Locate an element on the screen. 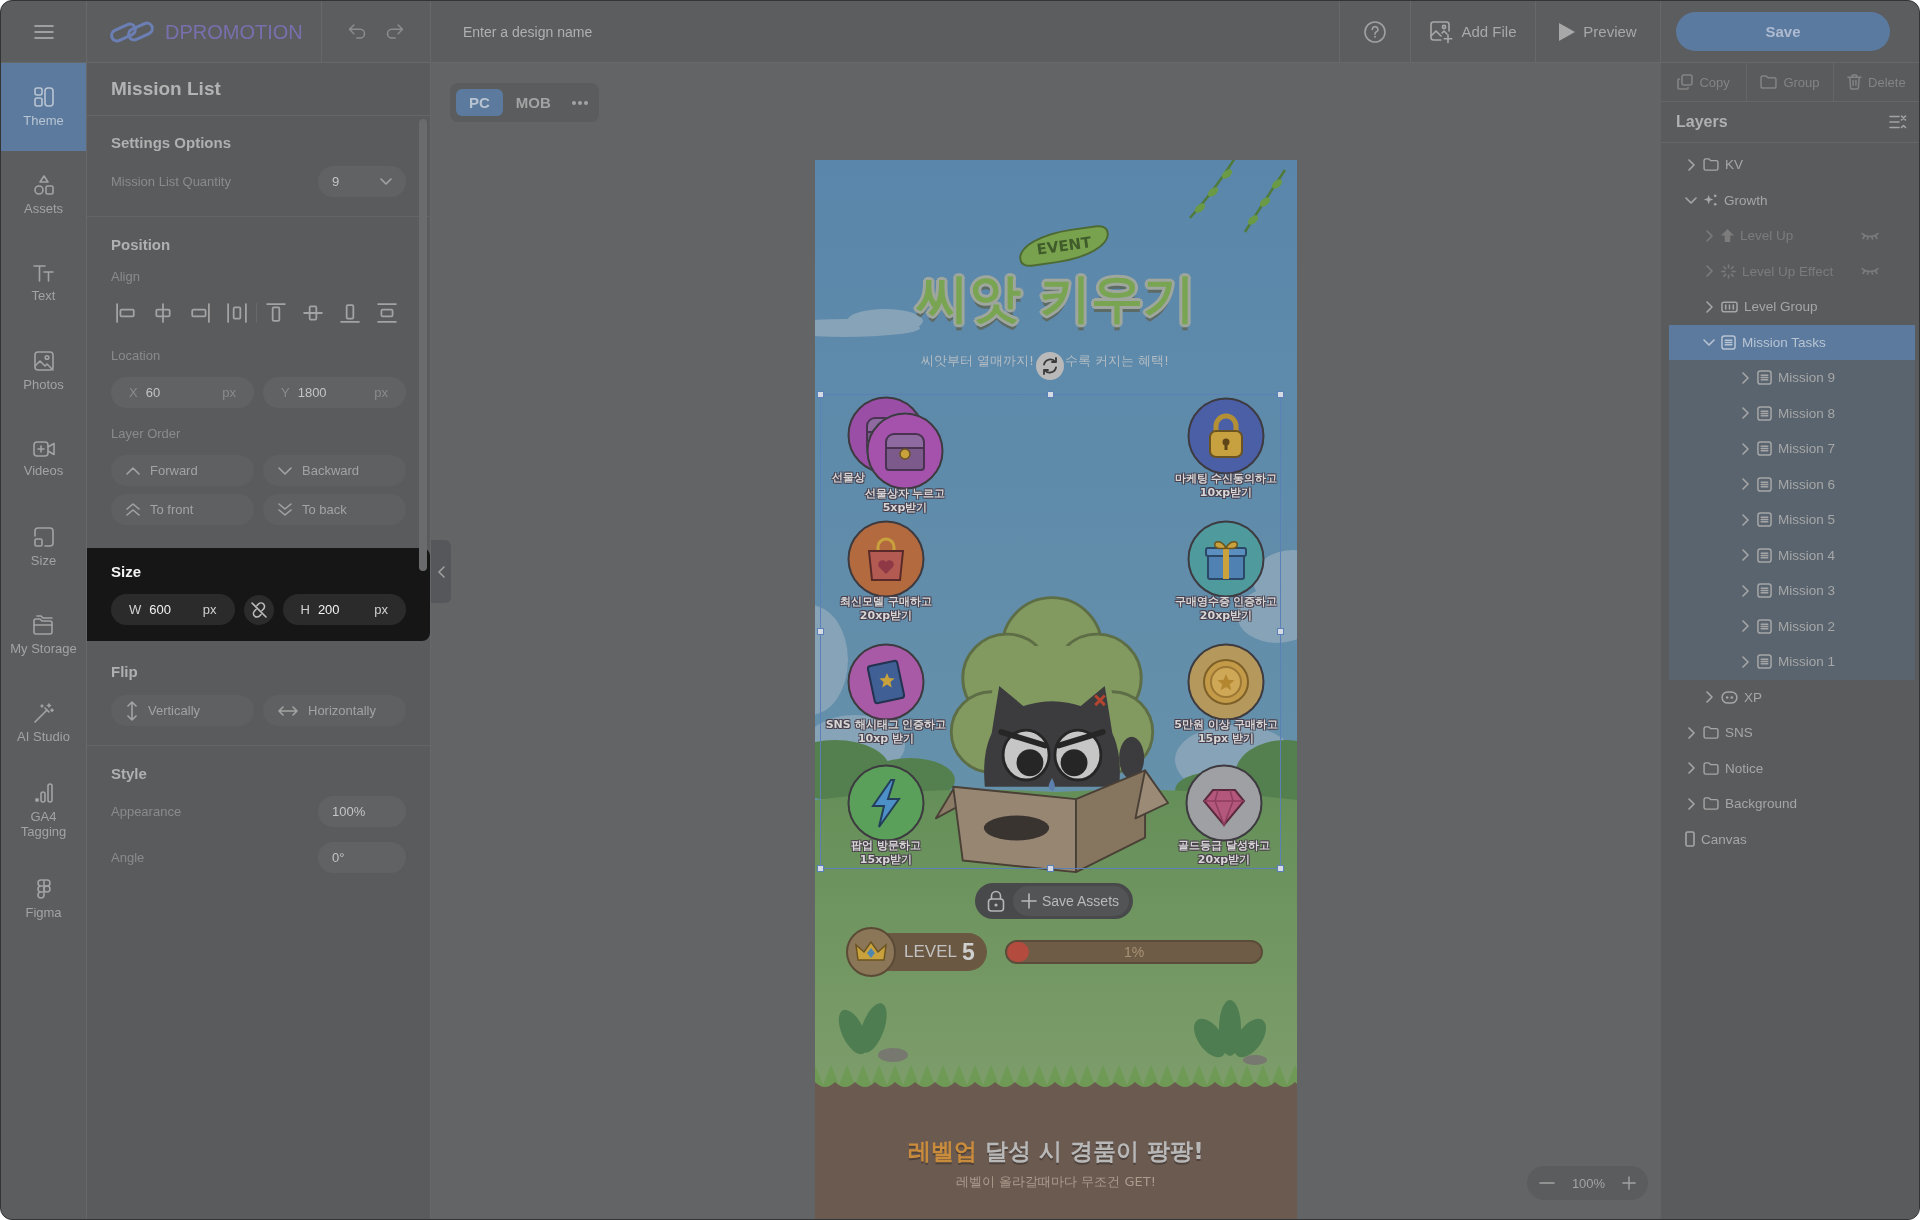  preview-button: Preview is located at coordinates (1598, 31).